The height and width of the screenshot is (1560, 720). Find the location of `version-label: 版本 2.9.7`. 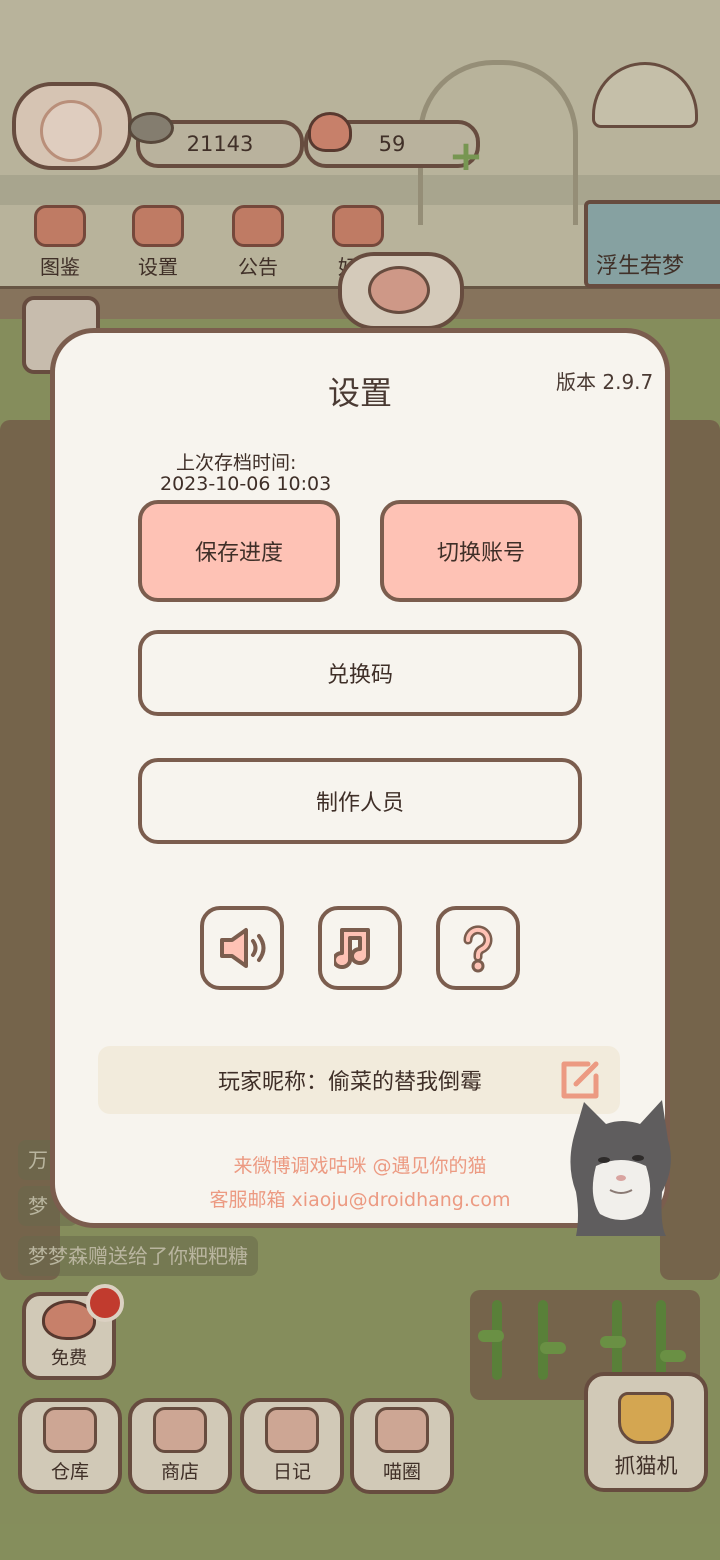

version-label: 版本 2.9.7 is located at coordinates (605, 382).